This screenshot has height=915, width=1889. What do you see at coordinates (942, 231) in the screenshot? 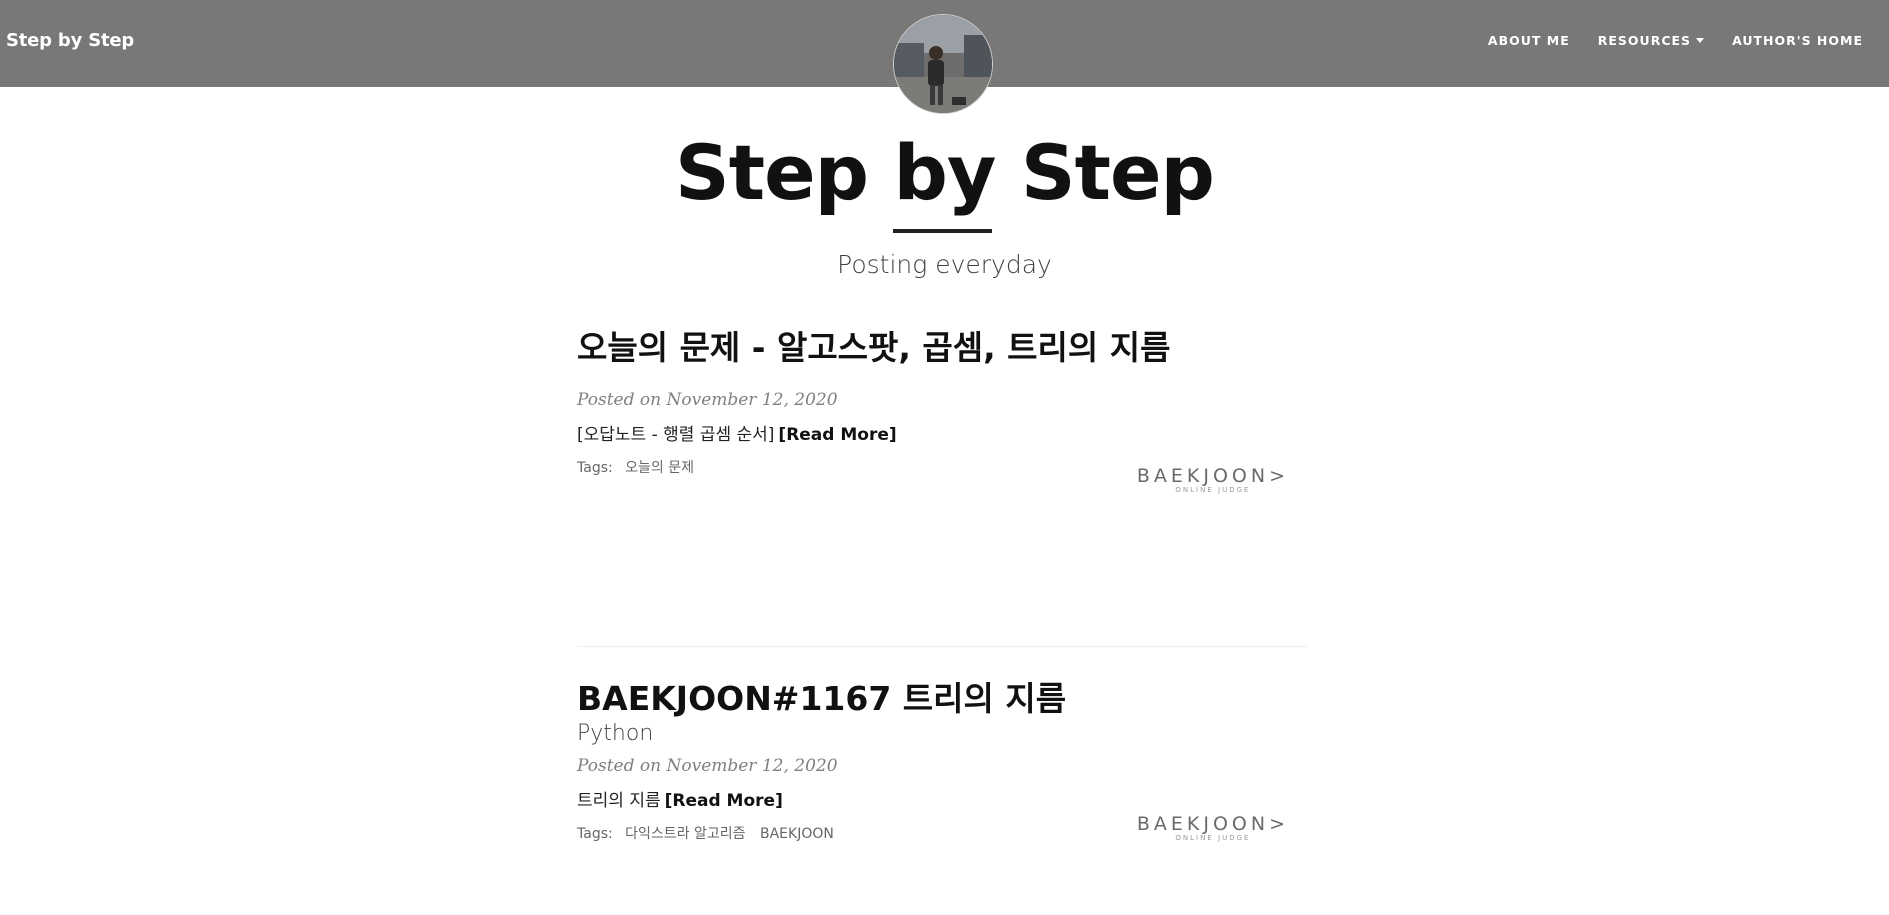
I see `title-underline` at bounding box center [942, 231].